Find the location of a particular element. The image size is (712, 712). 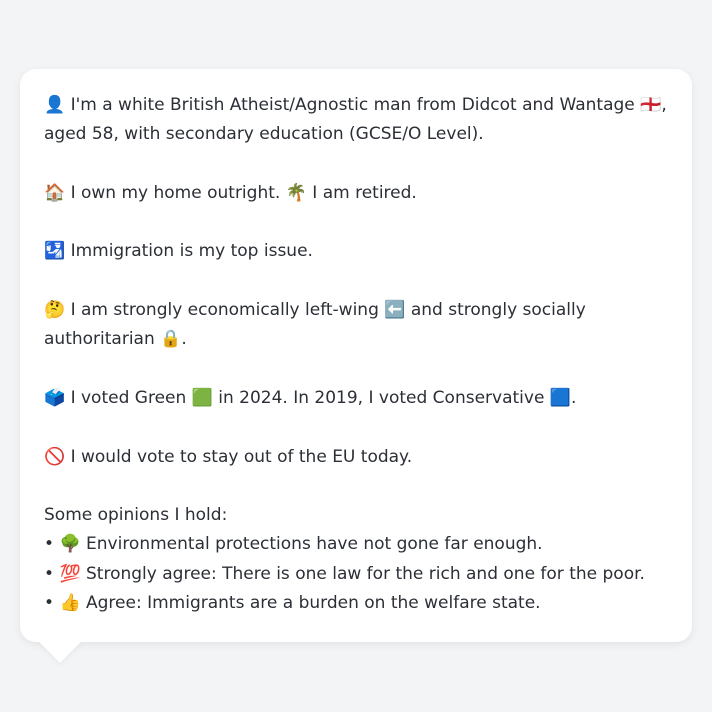

ideology-text: I am strongly economically left-wing is located at coordinates (224, 310).